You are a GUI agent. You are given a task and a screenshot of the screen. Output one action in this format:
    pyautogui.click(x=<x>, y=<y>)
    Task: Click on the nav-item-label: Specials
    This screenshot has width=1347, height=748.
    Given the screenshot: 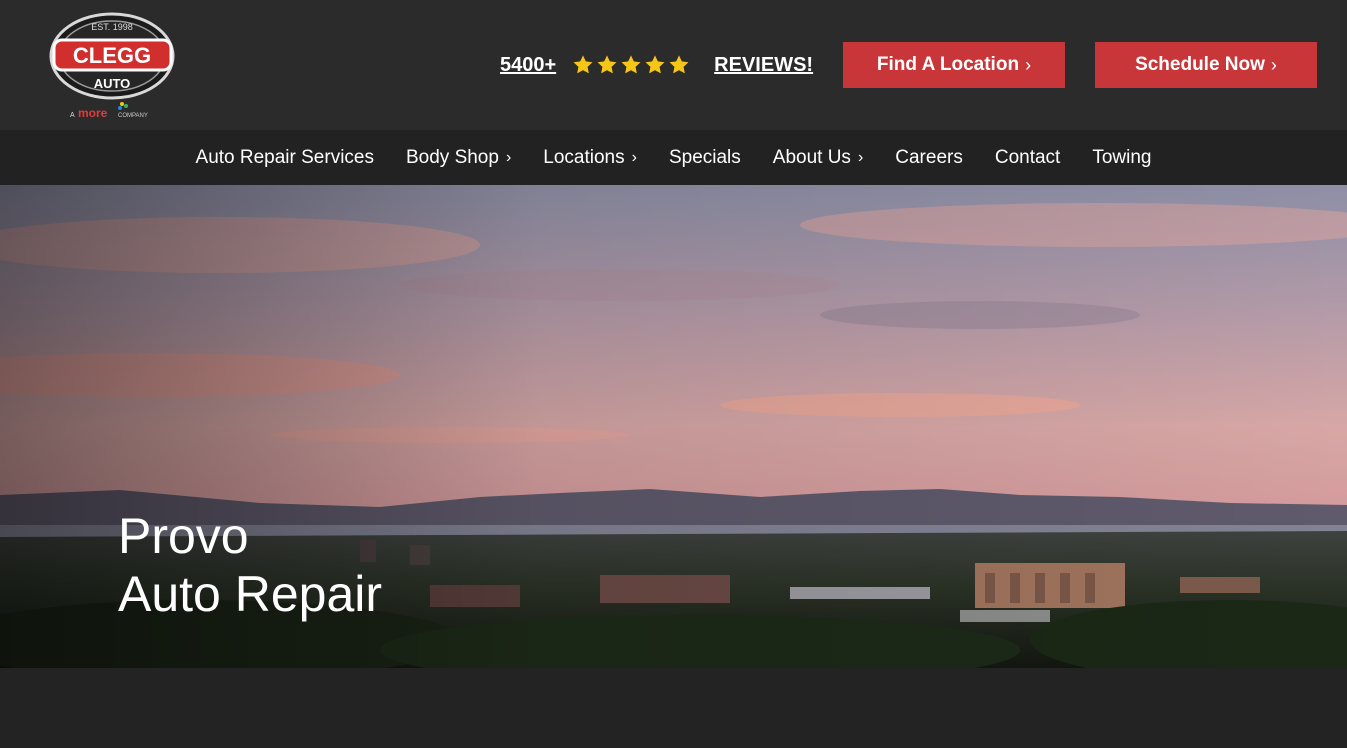 What is the action you would take?
    pyautogui.click(x=704, y=157)
    